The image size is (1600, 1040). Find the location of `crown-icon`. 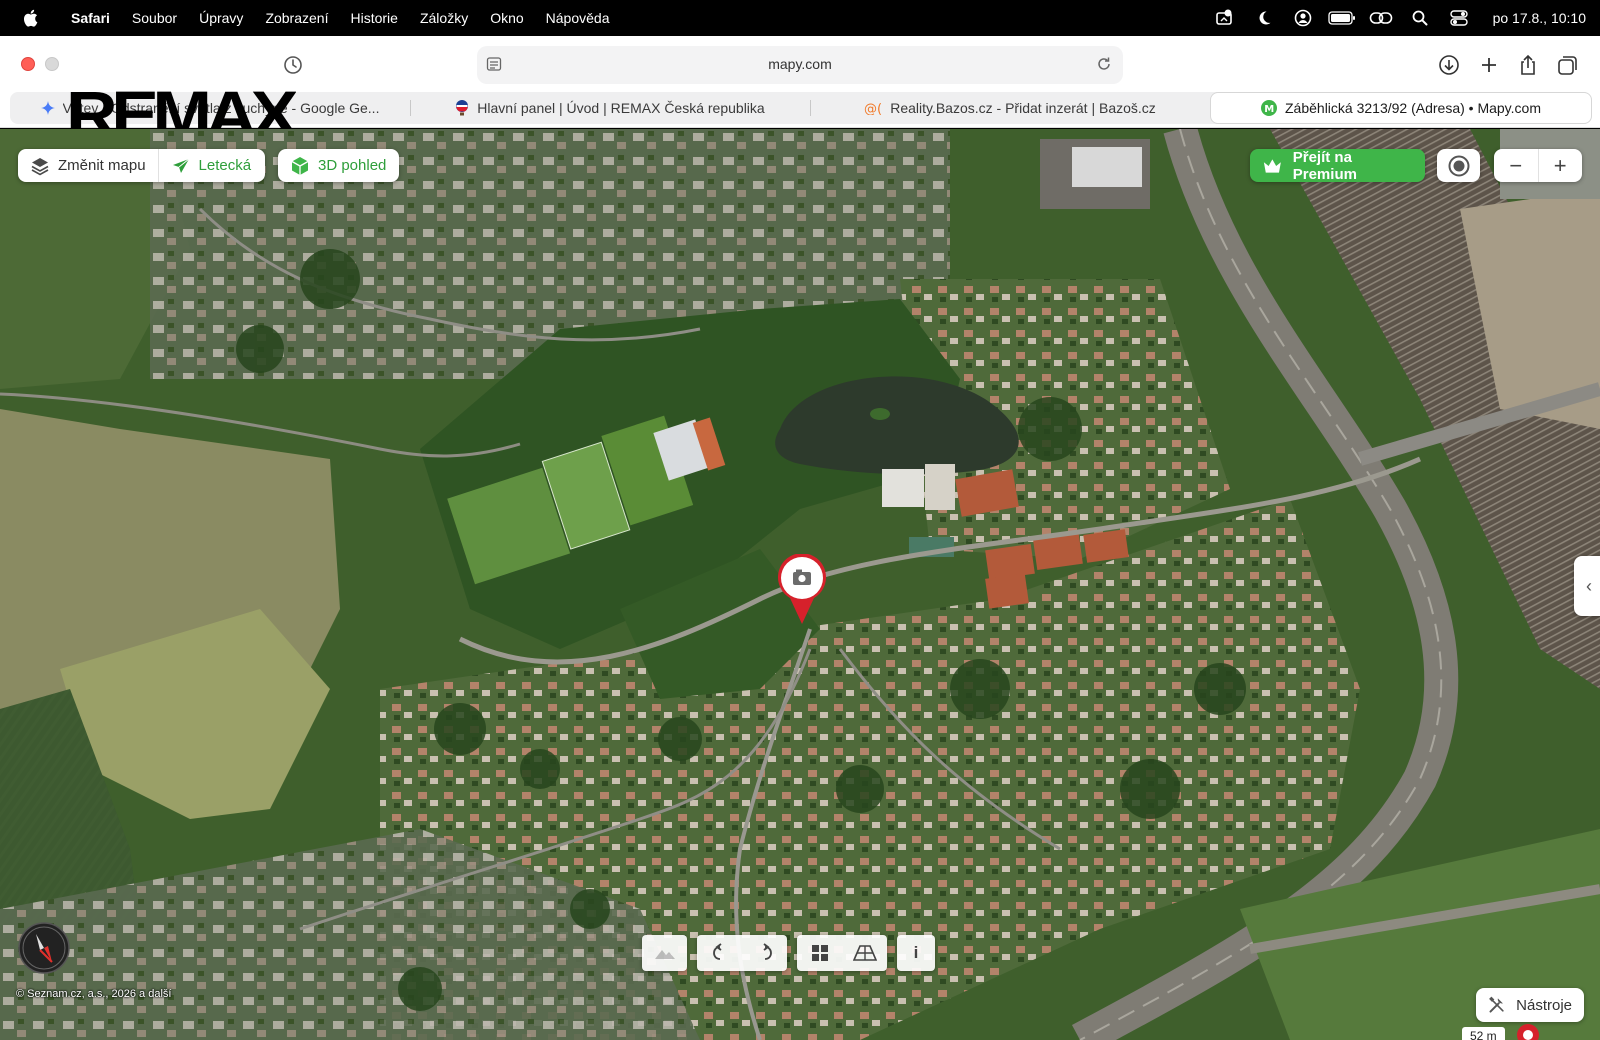

crown-icon is located at coordinates (1272, 165).